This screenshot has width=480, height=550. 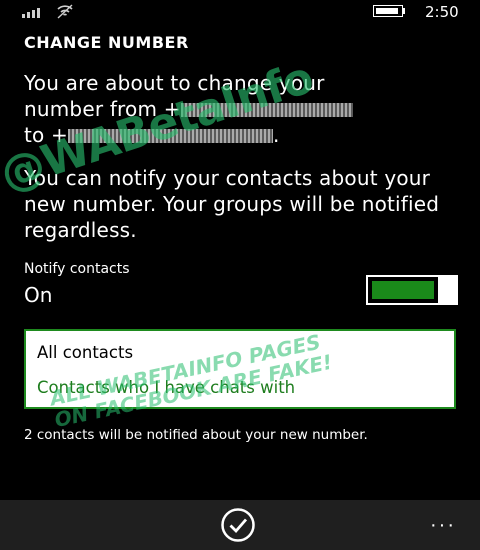 I want to click on notify-contacts-toggle, so click(x=412, y=290).